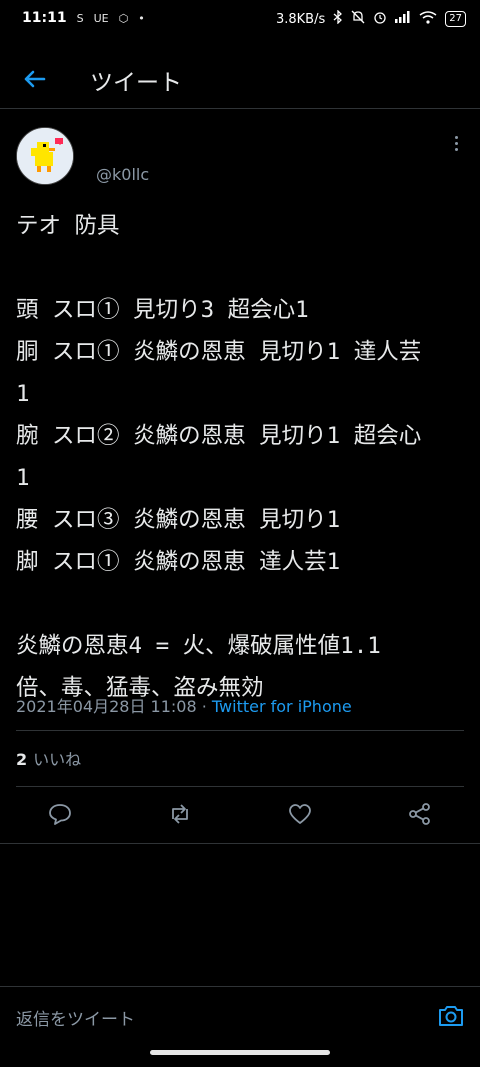 This screenshot has height=1067, width=480. What do you see at coordinates (300, 19) in the screenshot?
I see `network-speed: 3.8KB/s` at bounding box center [300, 19].